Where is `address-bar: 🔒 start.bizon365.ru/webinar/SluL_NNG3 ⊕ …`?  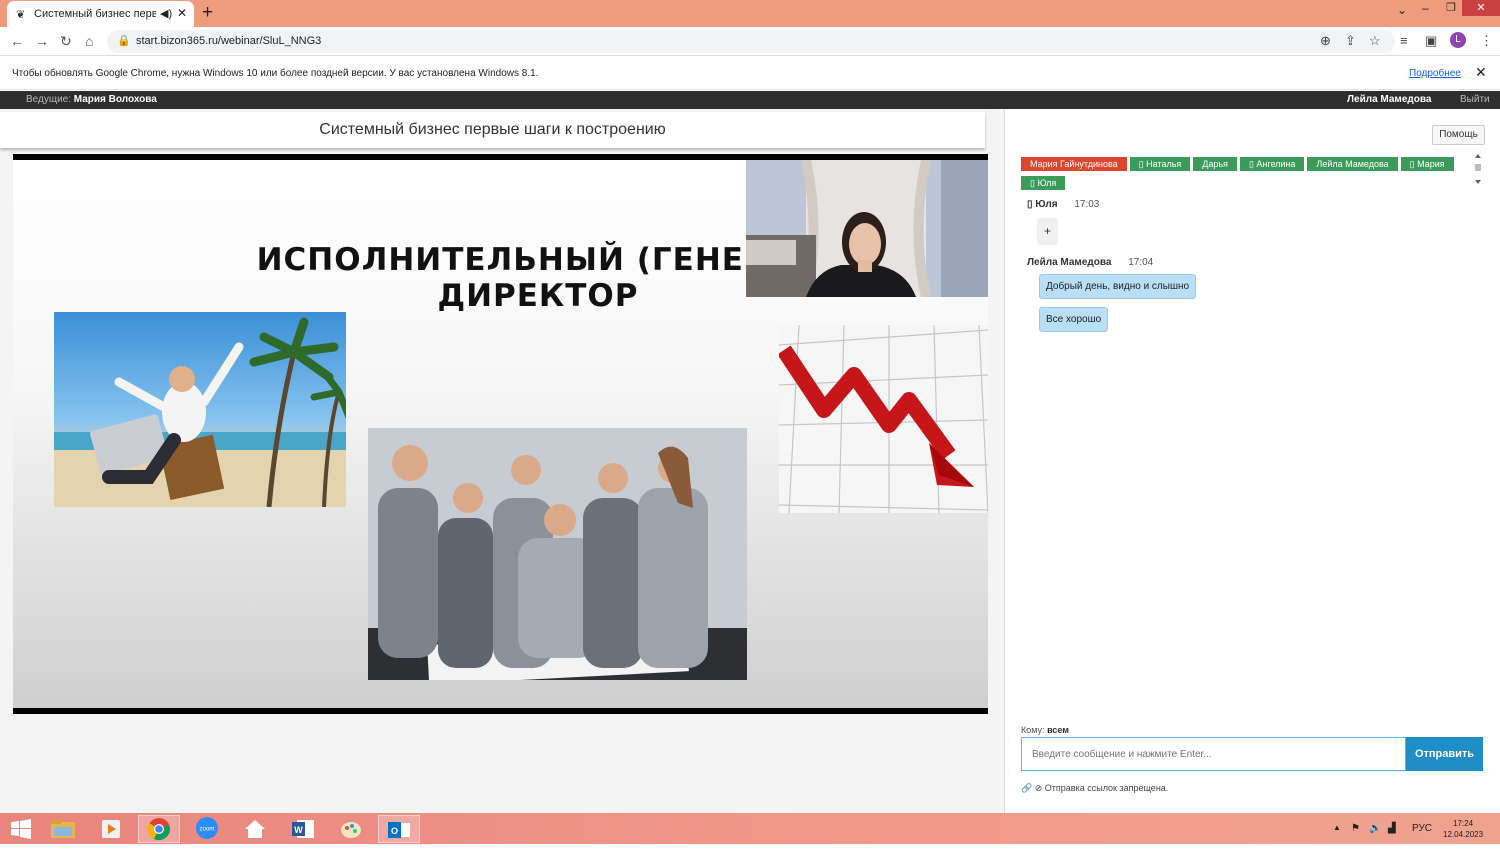
address-bar: 🔒 start.bizon365.ru/webinar/SluL_NNG3 ⊕ … is located at coordinates (751, 41).